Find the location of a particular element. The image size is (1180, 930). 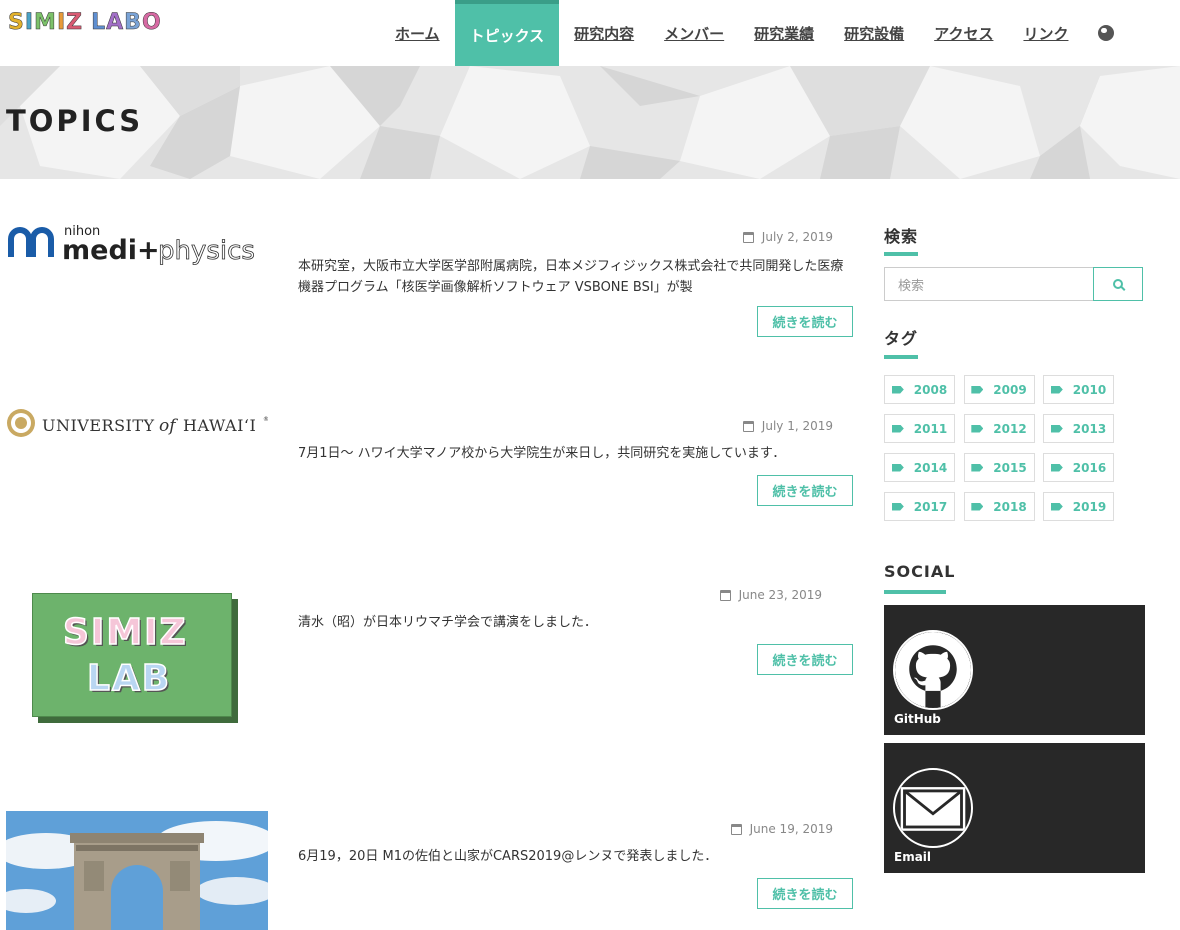

github-octocat is located at coordinates (933, 670).